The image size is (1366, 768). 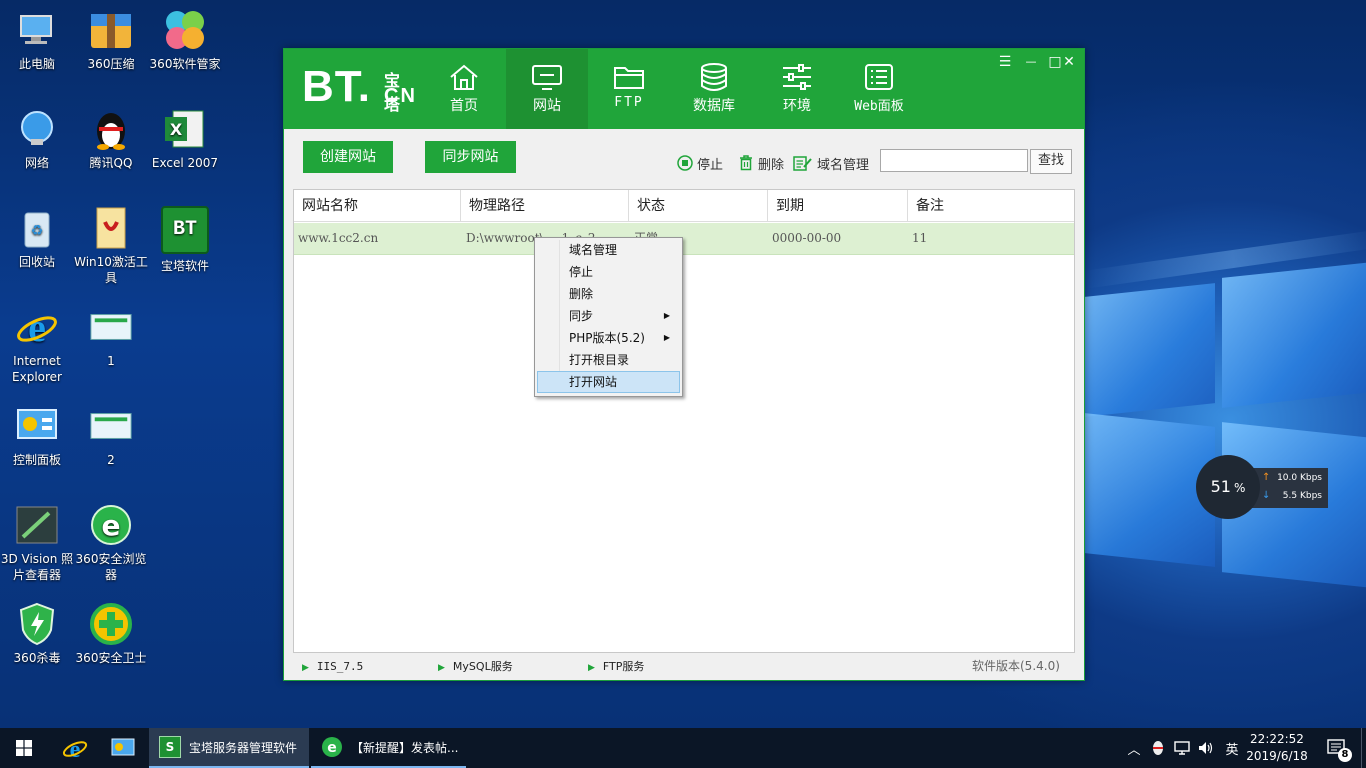 What do you see at coordinates (746, 163) in the screenshot?
I see `trash-icon` at bounding box center [746, 163].